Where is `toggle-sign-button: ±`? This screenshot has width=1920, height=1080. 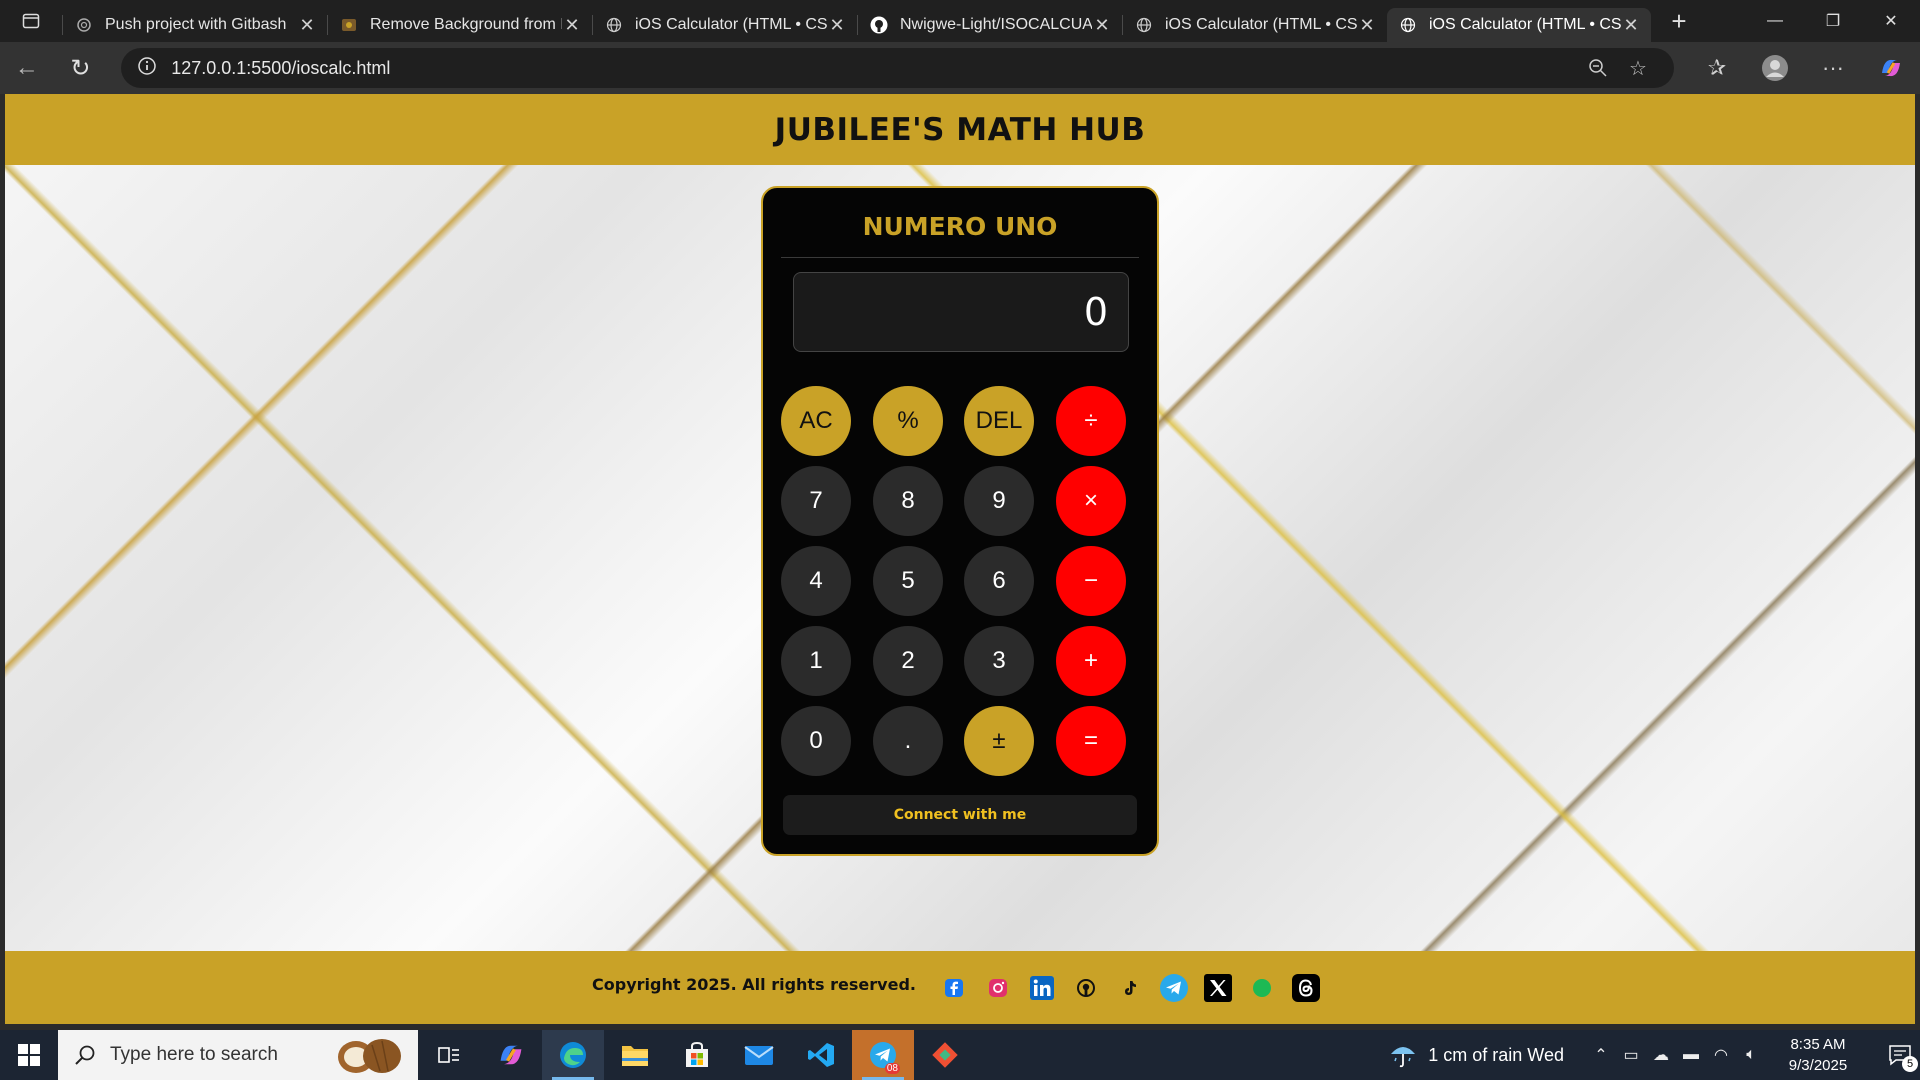 toggle-sign-button: ± is located at coordinates (999, 741).